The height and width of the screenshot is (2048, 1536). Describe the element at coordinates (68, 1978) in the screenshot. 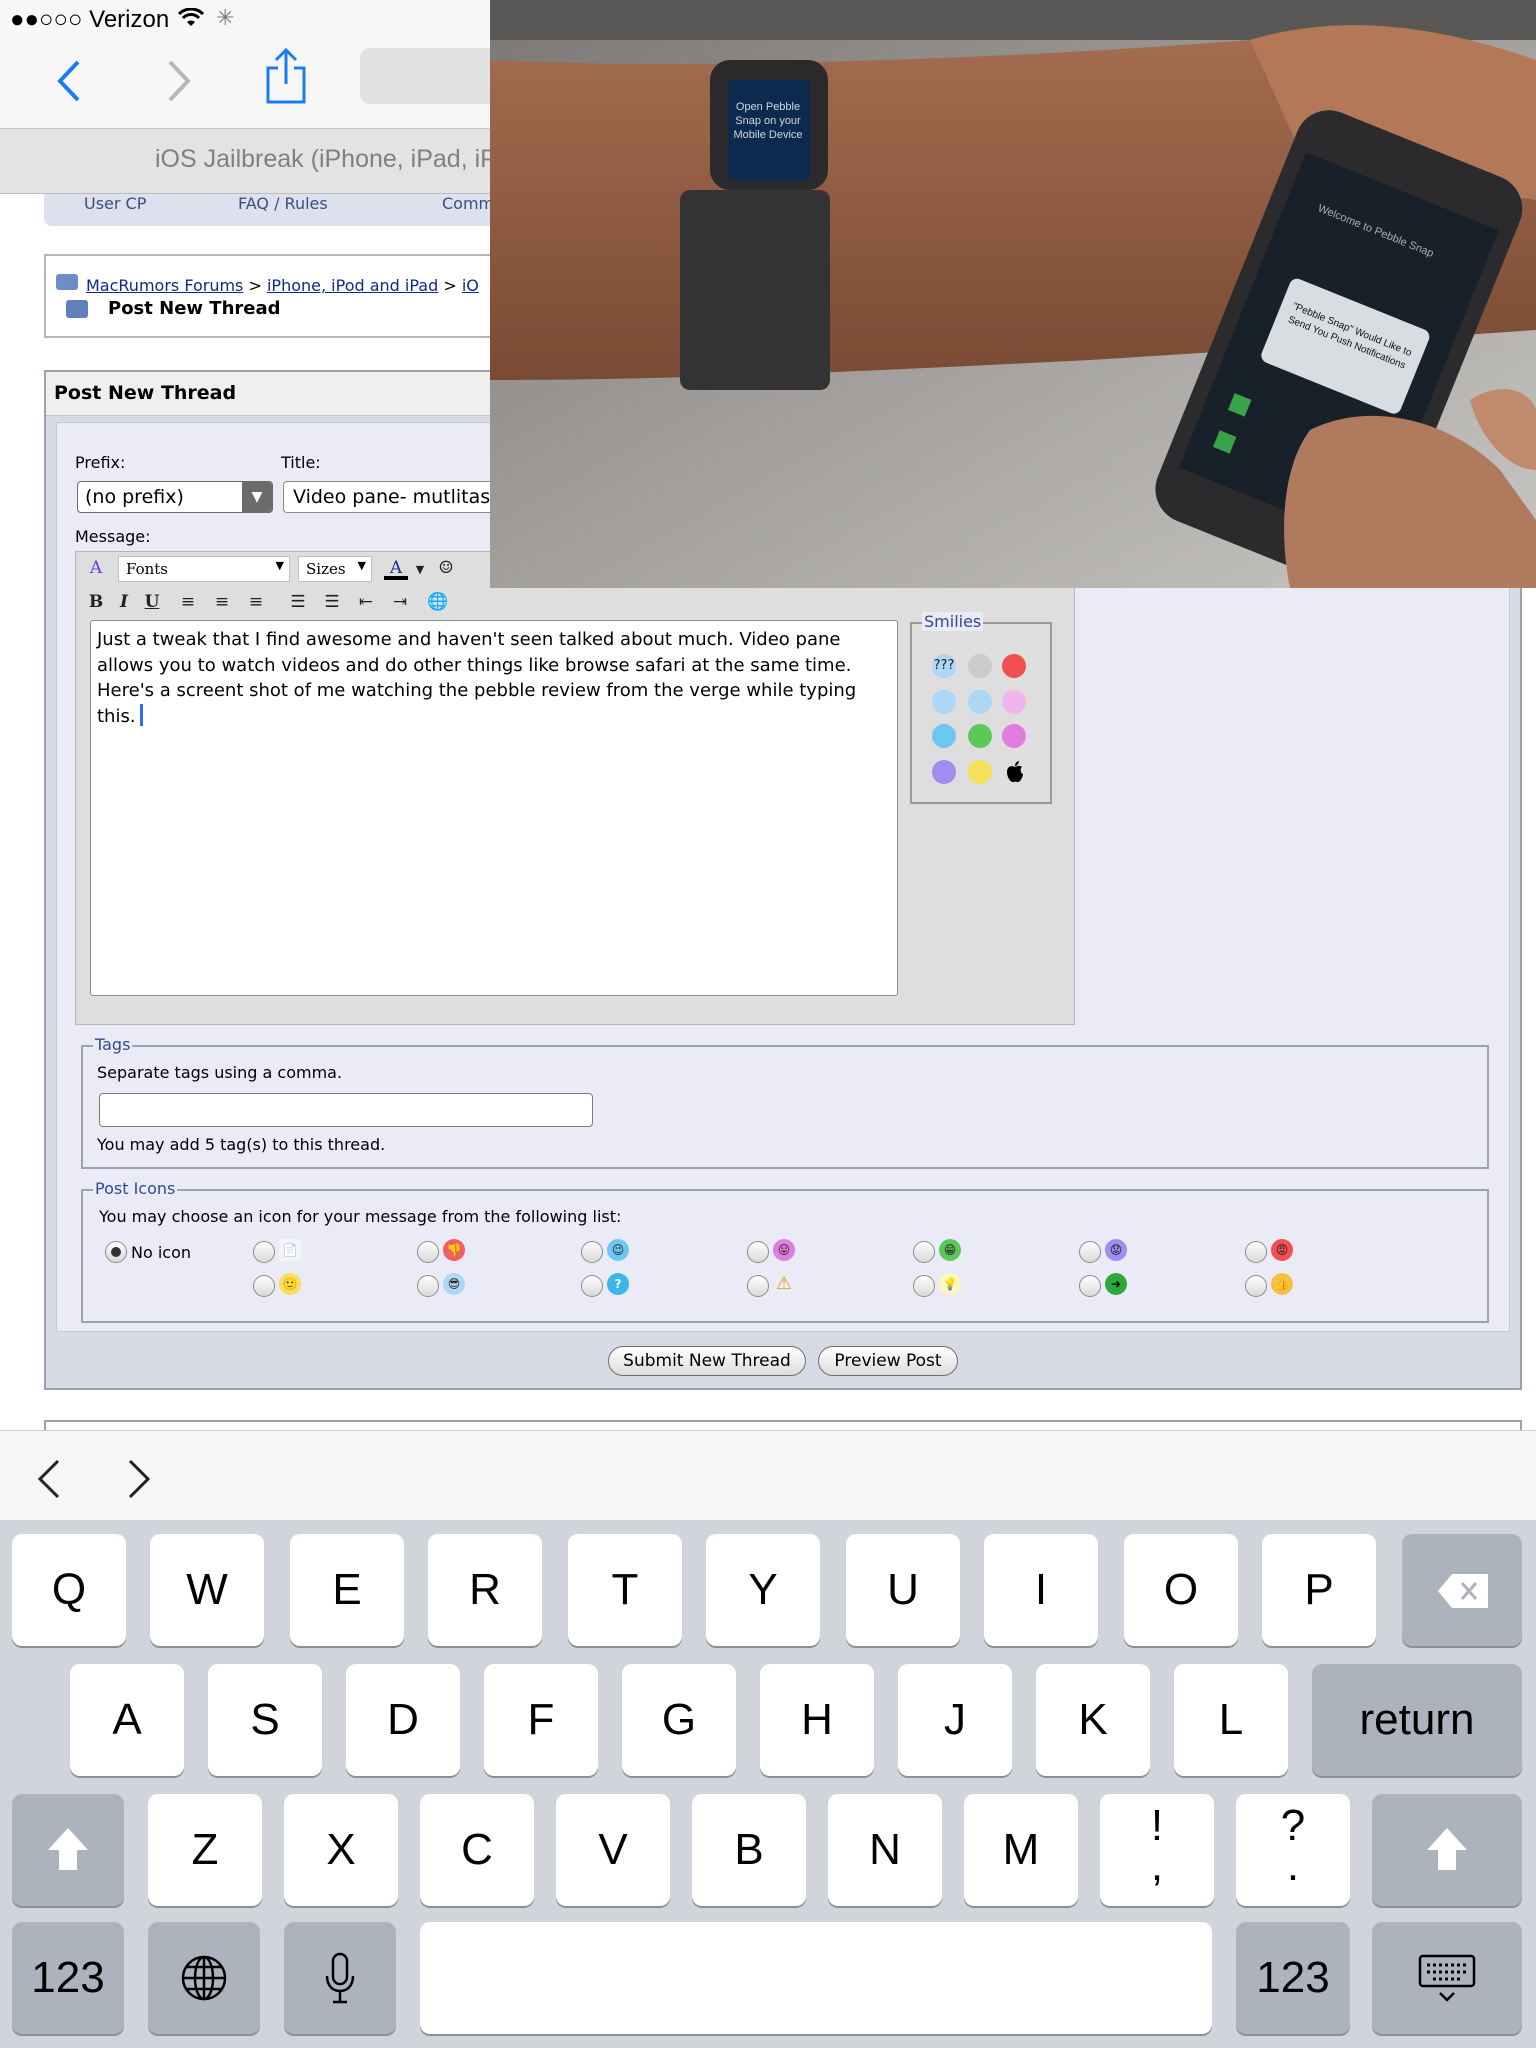

I see `numbers-key-left: 123` at that location.